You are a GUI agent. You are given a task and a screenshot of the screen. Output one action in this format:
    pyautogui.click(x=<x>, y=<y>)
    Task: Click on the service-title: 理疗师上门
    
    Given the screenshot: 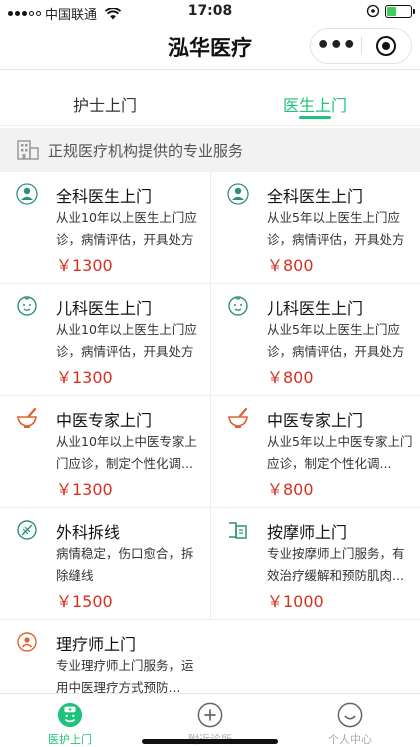 What is the action you would take?
    pyautogui.click(x=96, y=644)
    